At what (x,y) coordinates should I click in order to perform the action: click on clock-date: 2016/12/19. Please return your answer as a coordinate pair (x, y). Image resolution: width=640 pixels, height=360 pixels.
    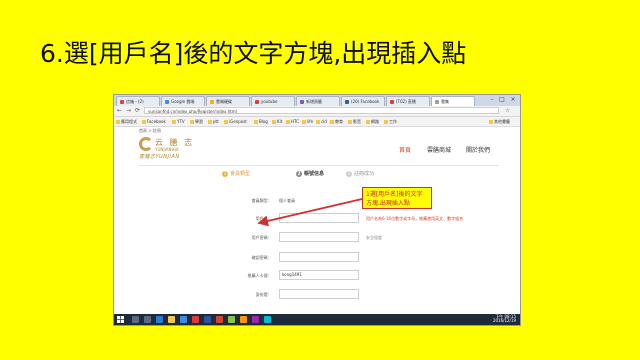
    Looking at the image, I should click on (504, 320).